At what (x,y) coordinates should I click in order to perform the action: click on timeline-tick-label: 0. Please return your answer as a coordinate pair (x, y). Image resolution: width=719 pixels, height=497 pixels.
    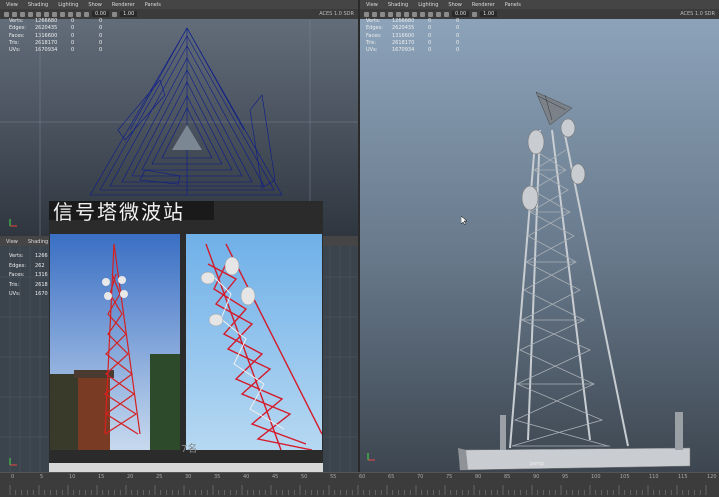
    Looking at the image, I should click on (13, 477).